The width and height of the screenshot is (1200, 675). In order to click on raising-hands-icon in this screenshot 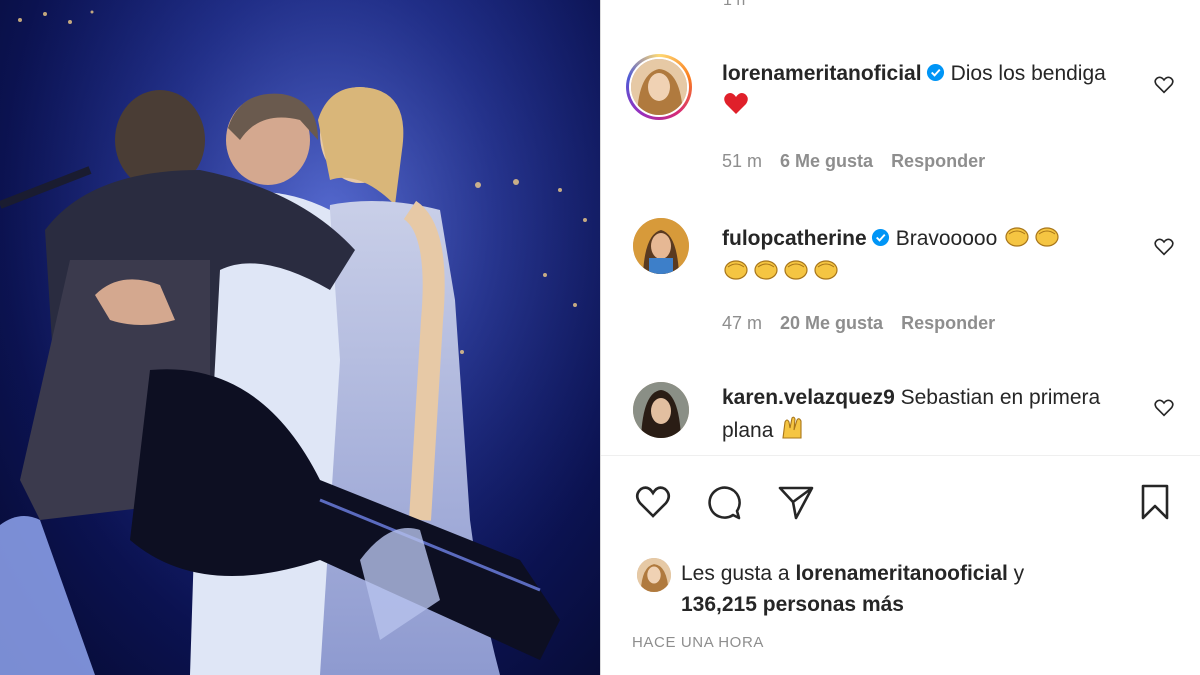, I will do `click(792, 427)`.